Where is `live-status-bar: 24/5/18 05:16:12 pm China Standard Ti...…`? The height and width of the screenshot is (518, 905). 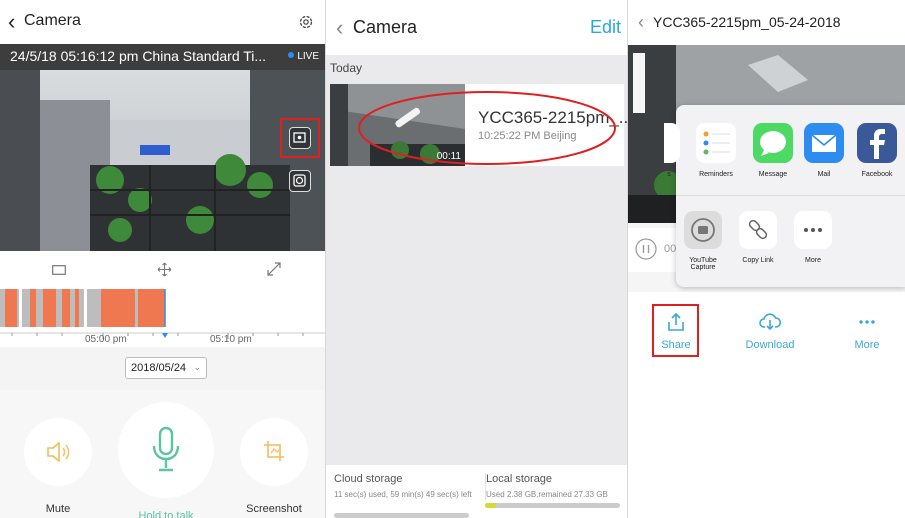 live-status-bar: 24/5/18 05:16:12 pm China Standard Ti...… is located at coordinates (162, 57).